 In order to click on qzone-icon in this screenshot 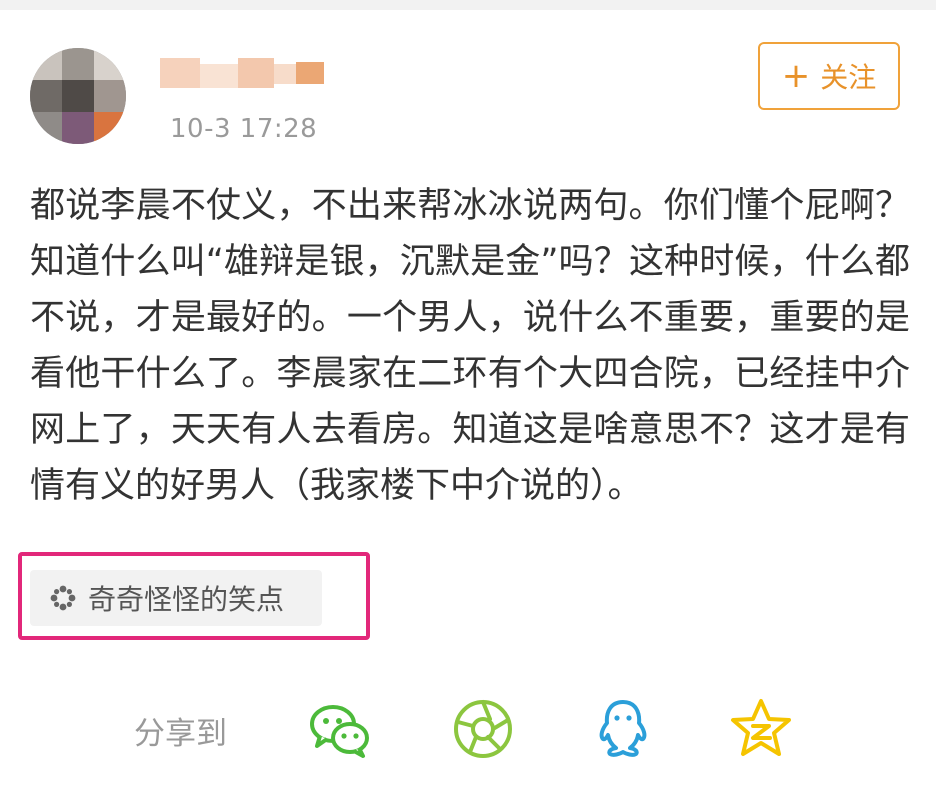, I will do `click(761, 729)`.